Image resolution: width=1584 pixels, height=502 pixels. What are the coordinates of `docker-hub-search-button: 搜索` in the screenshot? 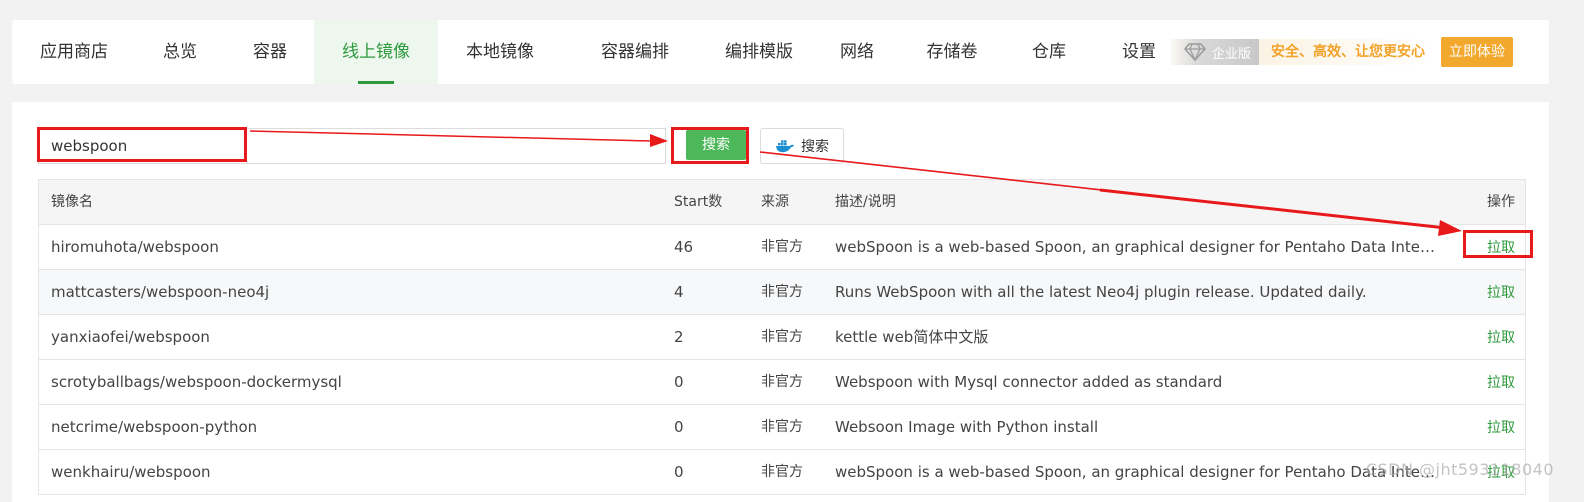 It's located at (802, 146).